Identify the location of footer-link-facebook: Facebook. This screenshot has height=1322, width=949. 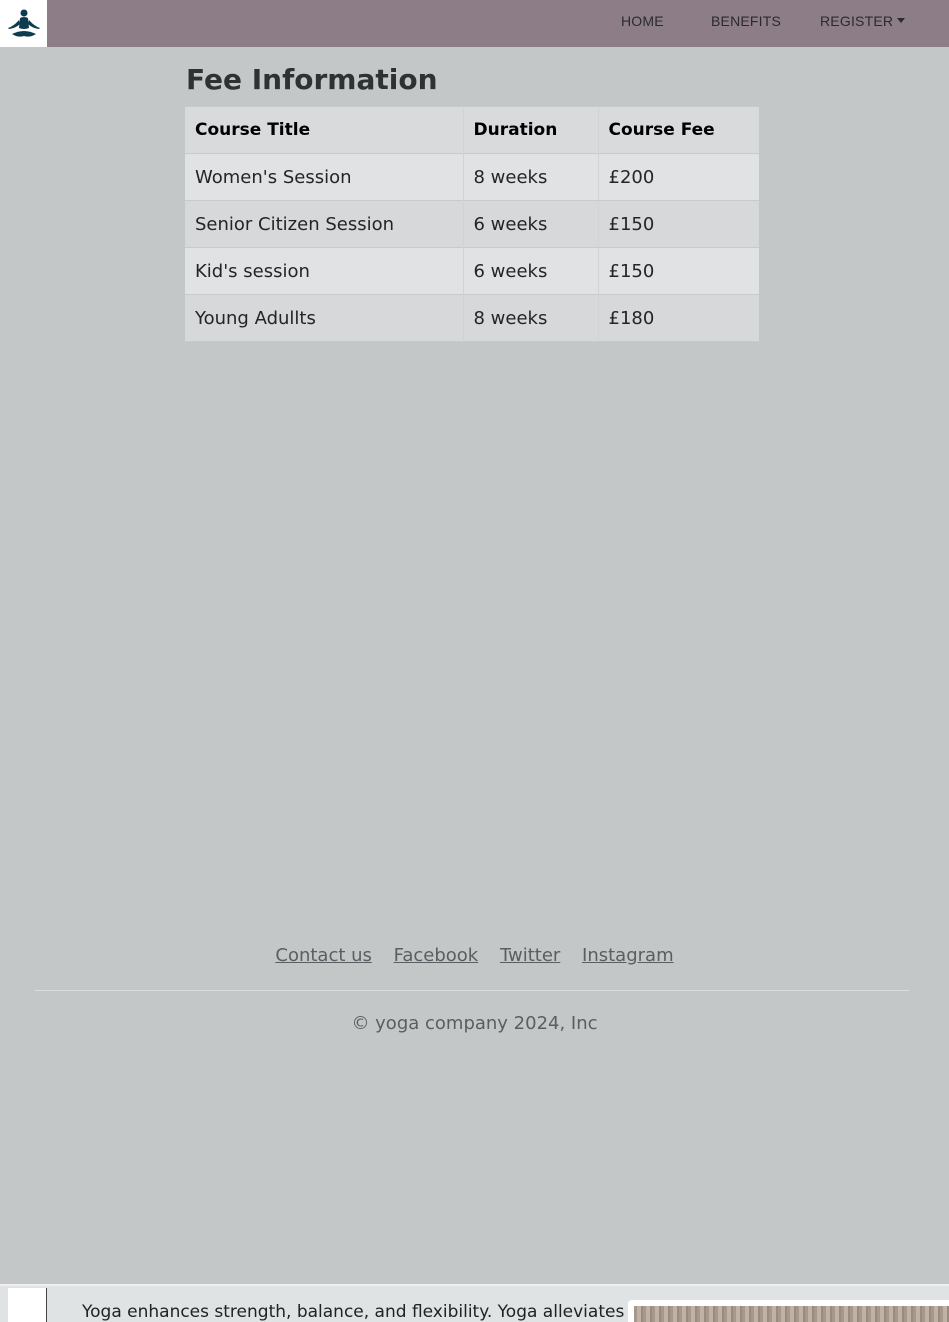
(436, 955).